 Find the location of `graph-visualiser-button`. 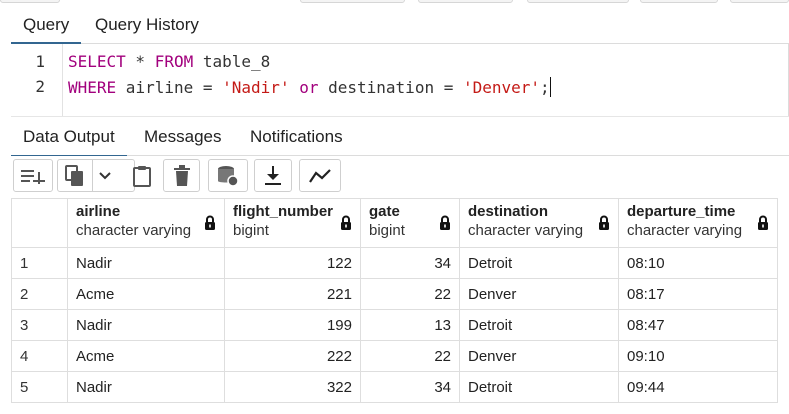

graph-visualiser-button is located at coordinates (320, 175).